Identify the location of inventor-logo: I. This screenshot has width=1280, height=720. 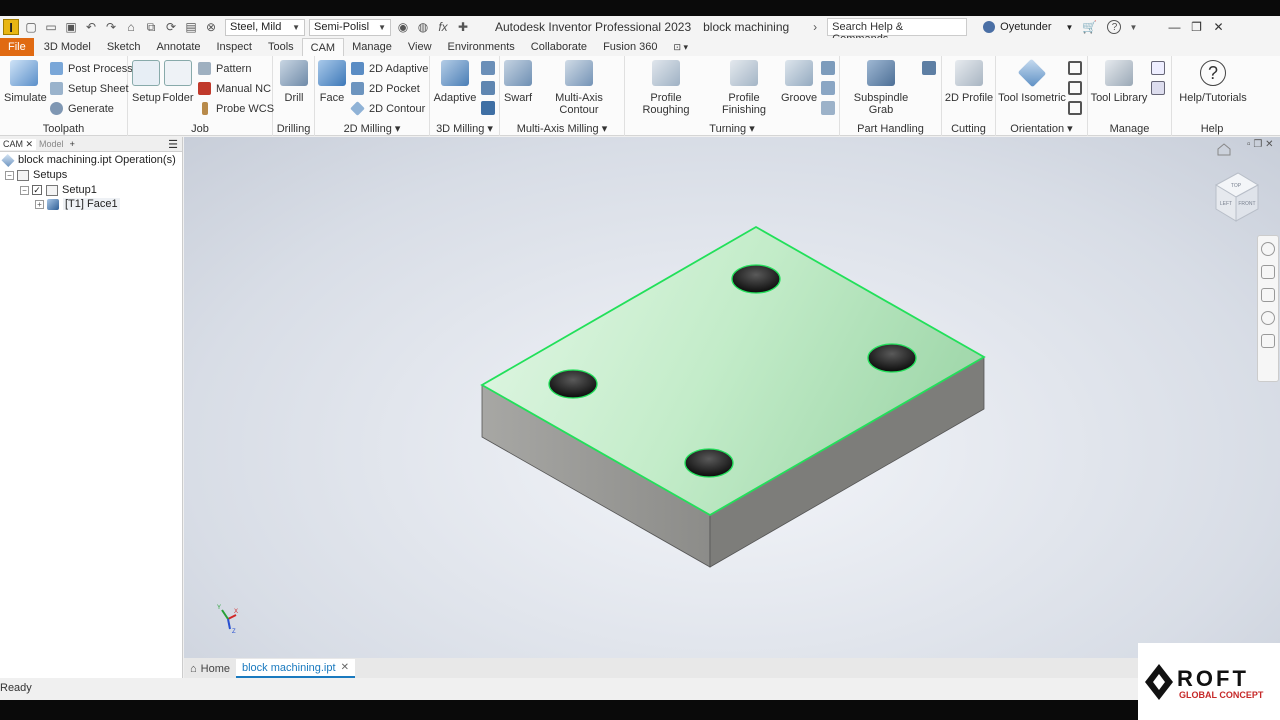
(11, 27).